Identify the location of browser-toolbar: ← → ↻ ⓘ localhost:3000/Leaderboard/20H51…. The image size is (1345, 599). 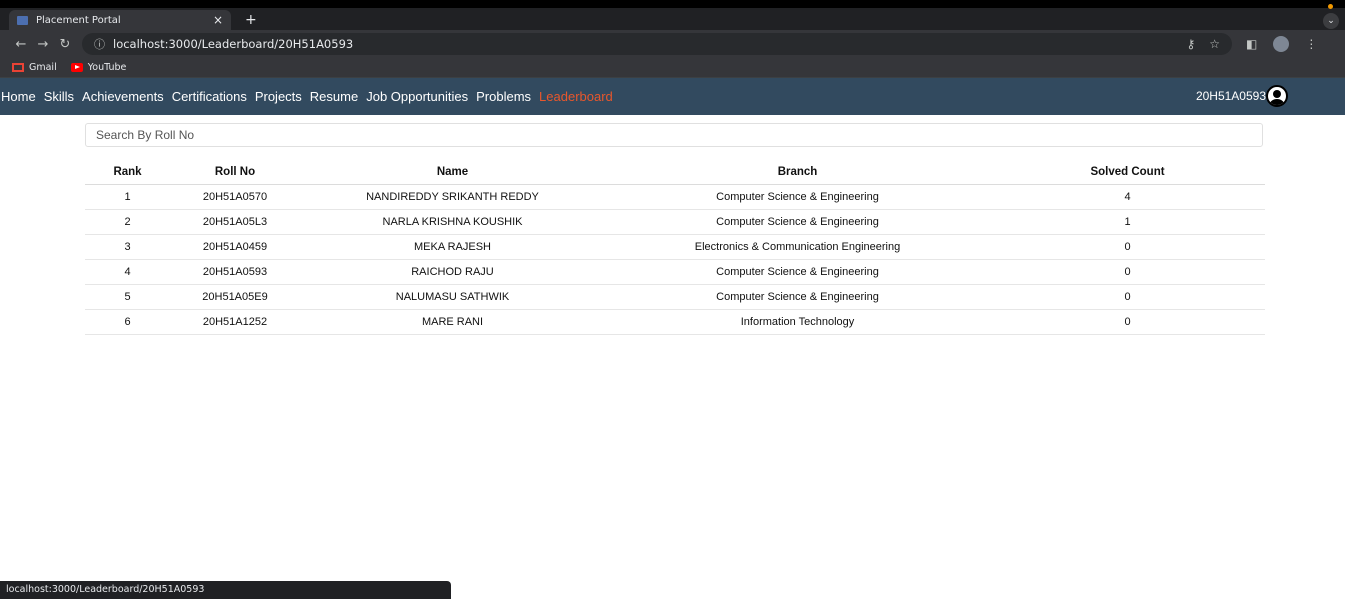
(672, 44).